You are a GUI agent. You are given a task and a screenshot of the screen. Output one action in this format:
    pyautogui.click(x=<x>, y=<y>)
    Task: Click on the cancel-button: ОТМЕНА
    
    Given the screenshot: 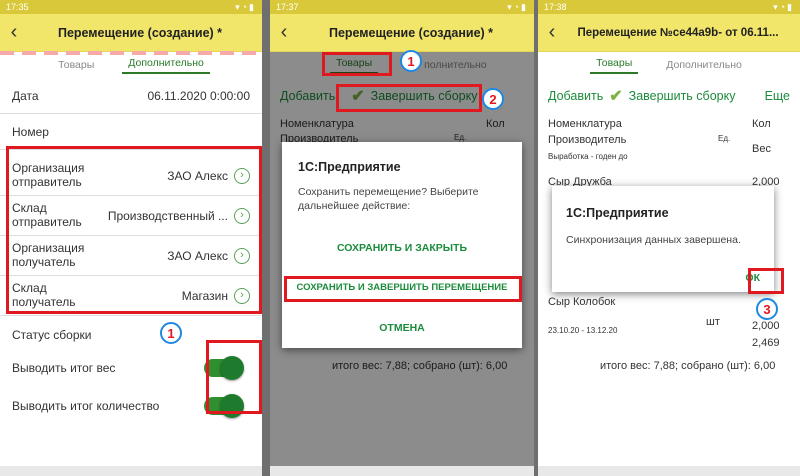 What is the action you would take?
    pyautogui.click(x=402, y=328)
    